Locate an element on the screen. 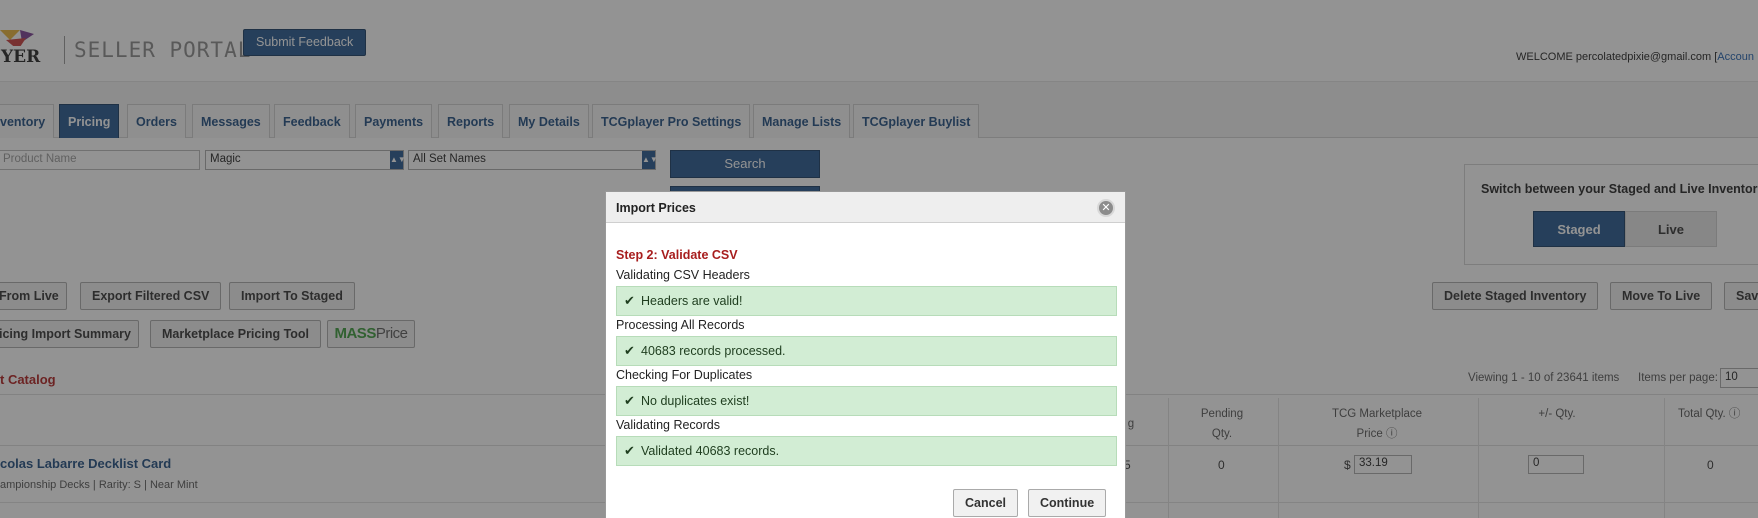 The width and height of the screenshot is (1758, 518). status-success: ✔ Validated 40683 records. is located at coordinates (866, 451).